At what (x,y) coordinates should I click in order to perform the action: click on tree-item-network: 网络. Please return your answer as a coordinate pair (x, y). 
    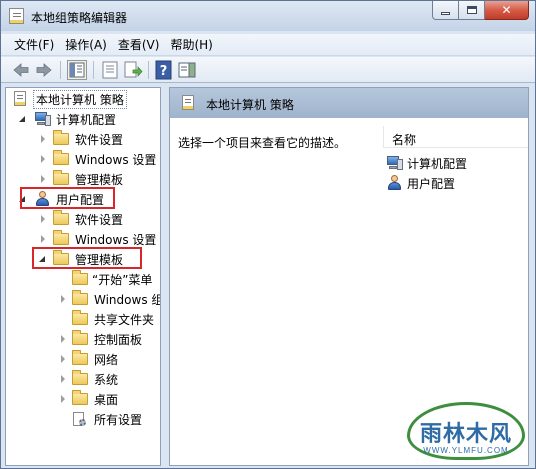
    Looking at the image, I should click on (83, 359).